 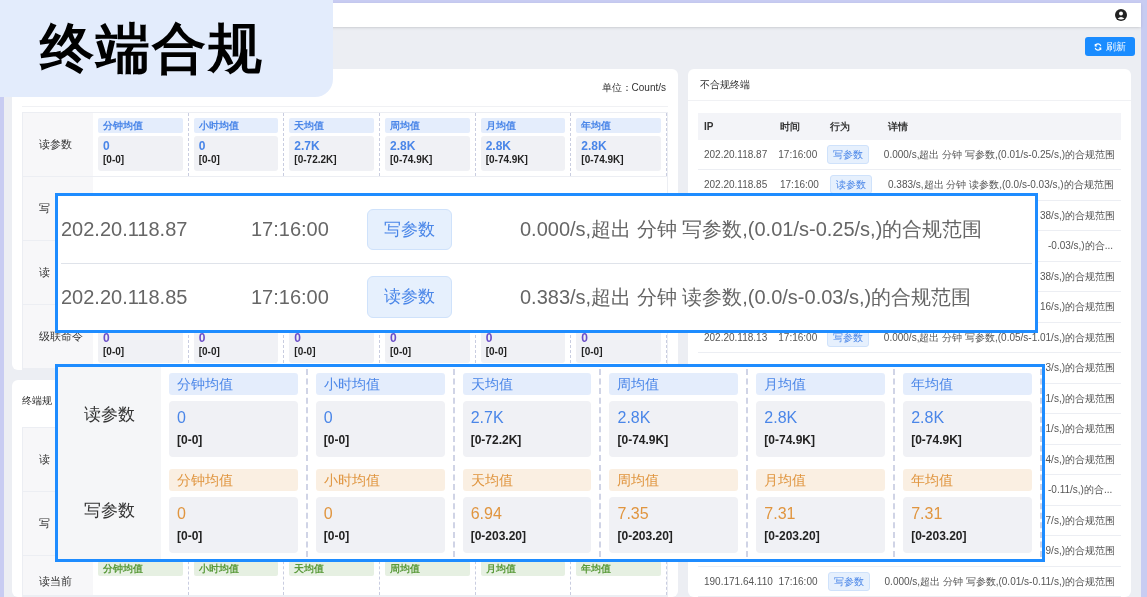 What do you see at coordinates (999, 337) in the screenshot?
I see `detail-cell: 0.000/s,超出 分钟 写参数,(0.05/s-1.01/s,)的合规范围` at bounding box center [999, 337].